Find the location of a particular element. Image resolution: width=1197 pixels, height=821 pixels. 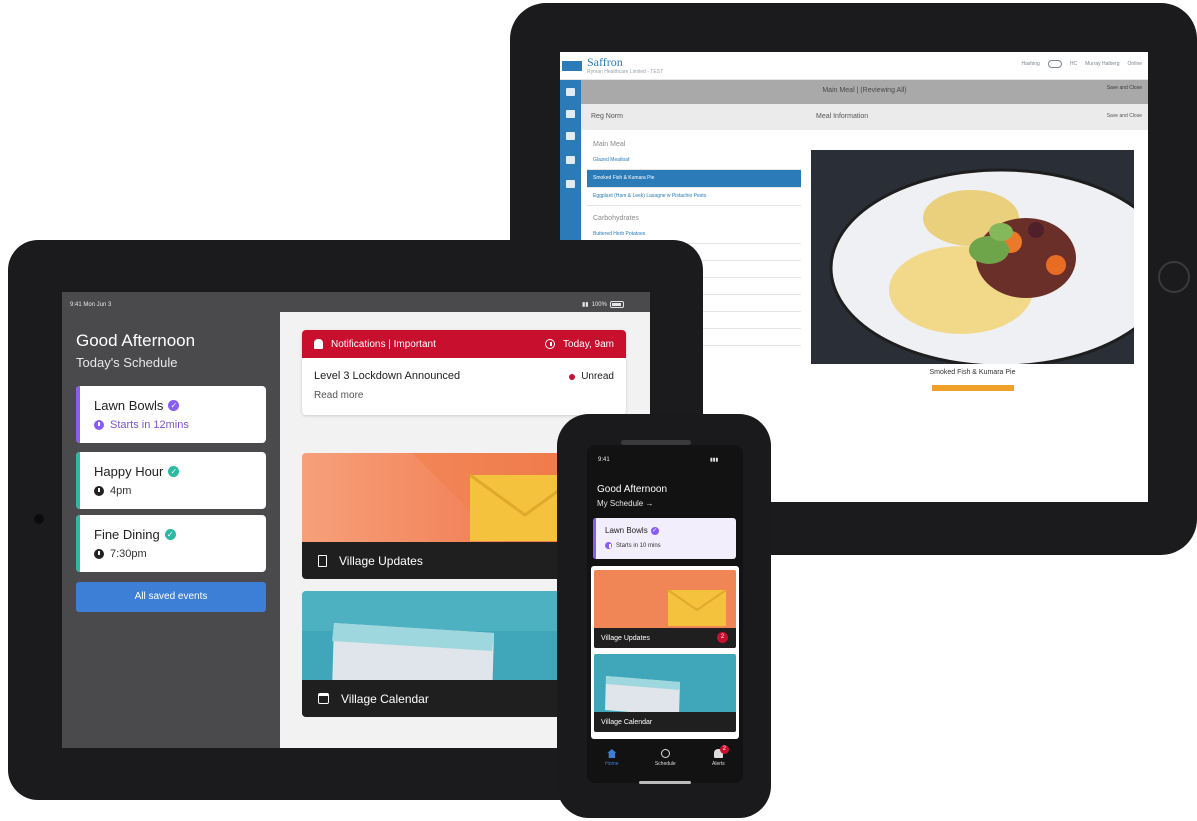

column-header-bar: Reg Norm Meal Information Save and Close is located at coordinates (864, 117).